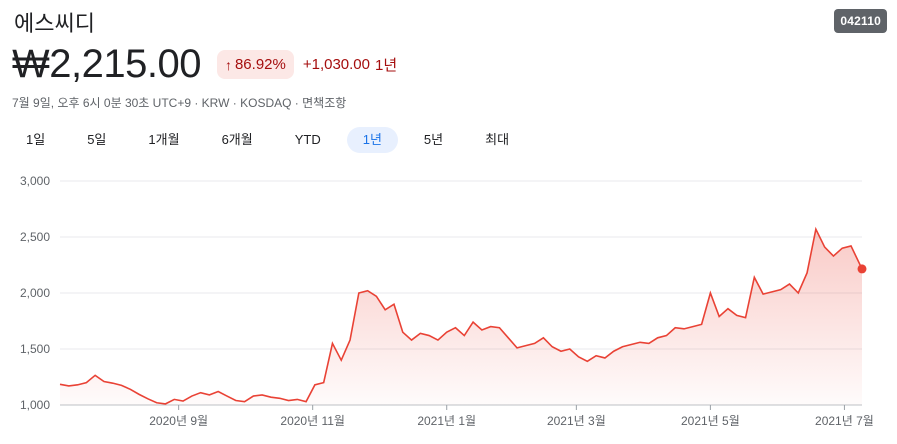 This screenshot has width=897, height=444. Describe the element at coordinates (35, 405) in the screenshot. I see `y-tick-label: 1,000` at that location.